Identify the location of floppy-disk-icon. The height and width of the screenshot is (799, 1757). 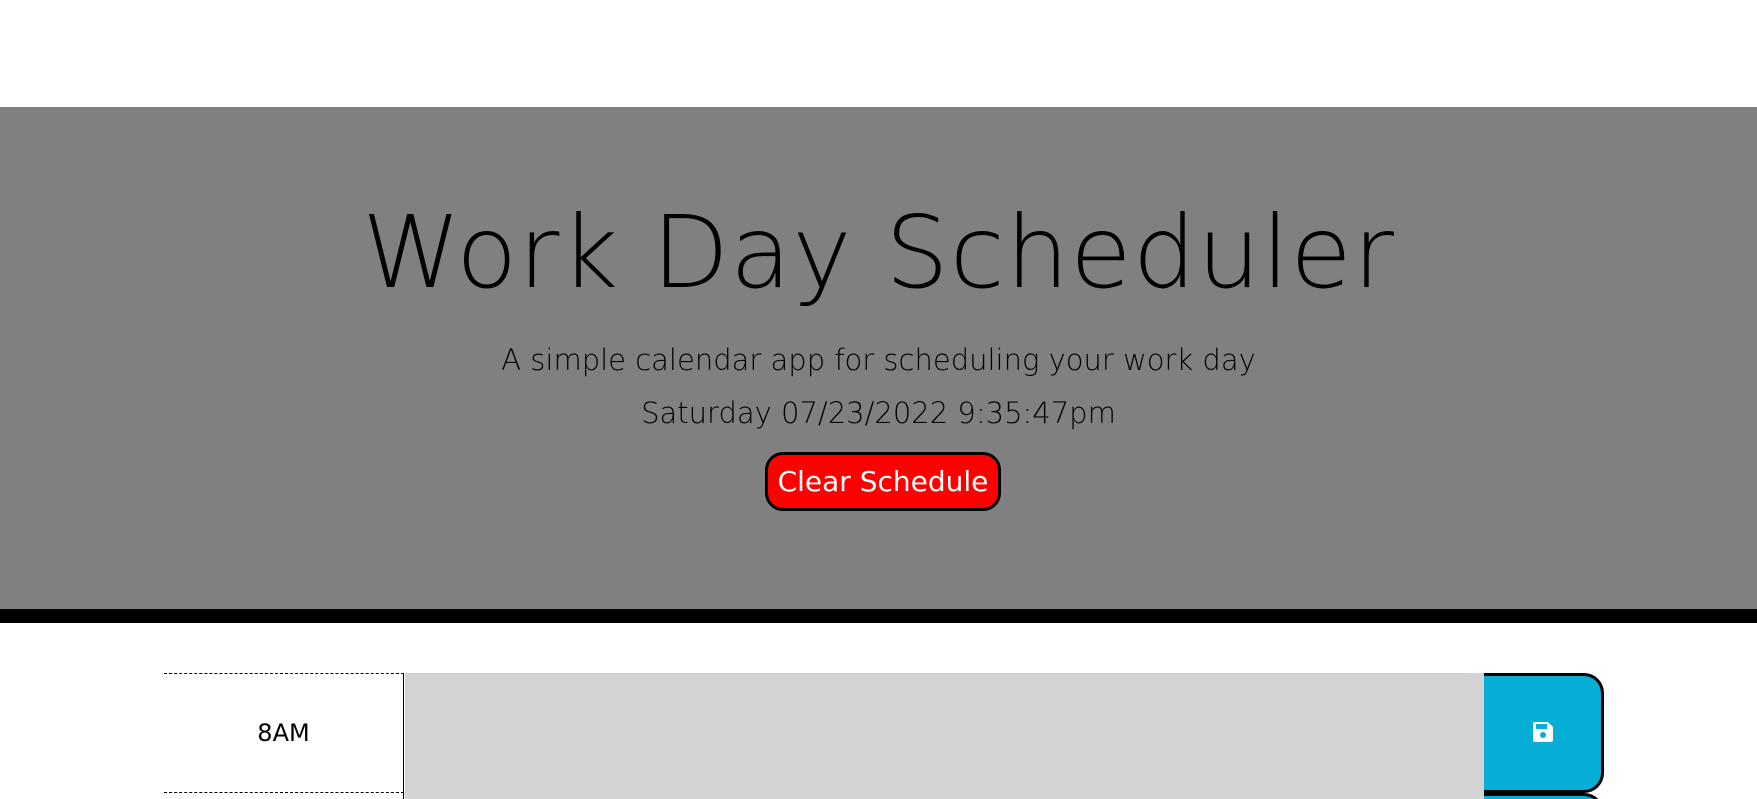
(1543, 733).